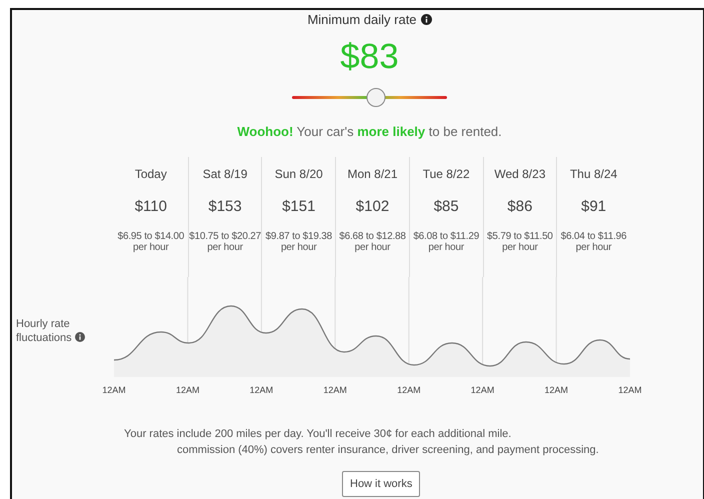 This screenshot has width=704, height=499. What do you see at coordinates (151, 236) in the screenshot?
I see `hourly-range: $6.95 to $14.00` at bounding box center [151, 236].